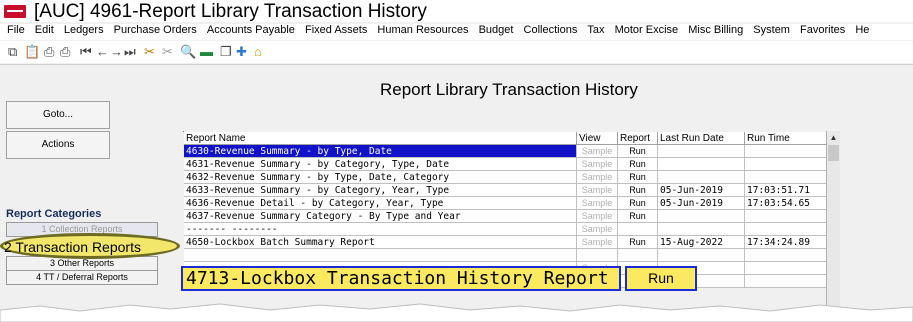  What do you see at coordinates (84, 30) in the screenshot?
I see `menu-ledgers: Ledgers` at bounding box center [84, 30].